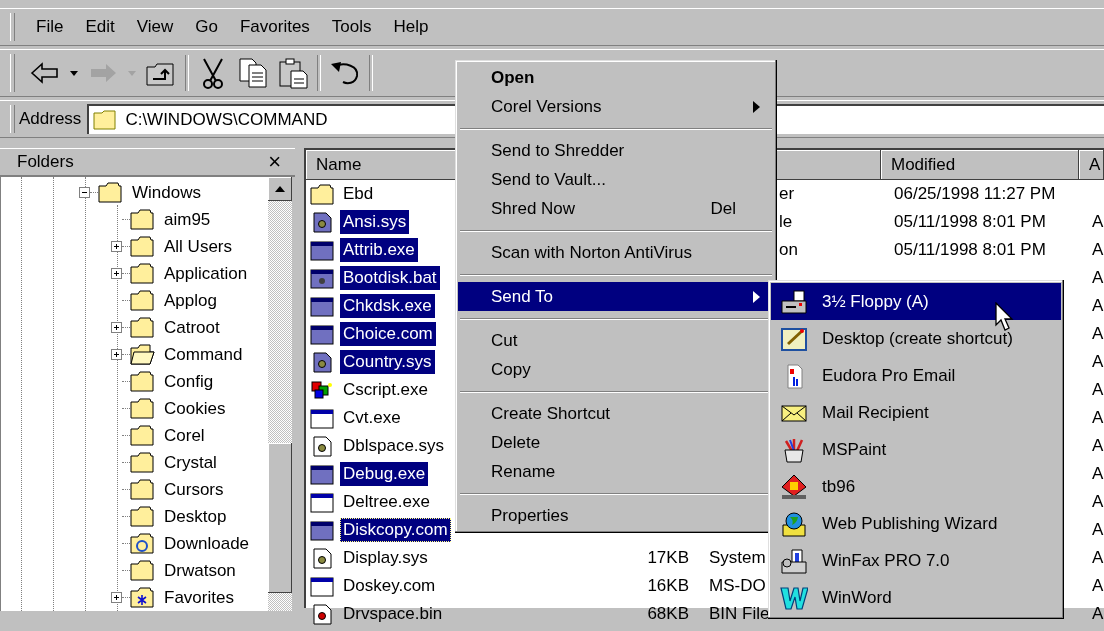 Image resolution: width=1104 pixels, height=631 pixels. I want to click on address-label: Address, so click(50, 119).